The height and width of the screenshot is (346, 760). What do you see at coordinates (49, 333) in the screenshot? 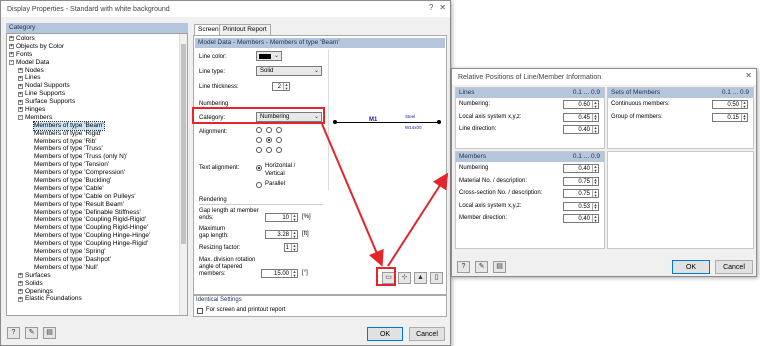
I see `default-button: ▤` at bounding box center [49, 333].